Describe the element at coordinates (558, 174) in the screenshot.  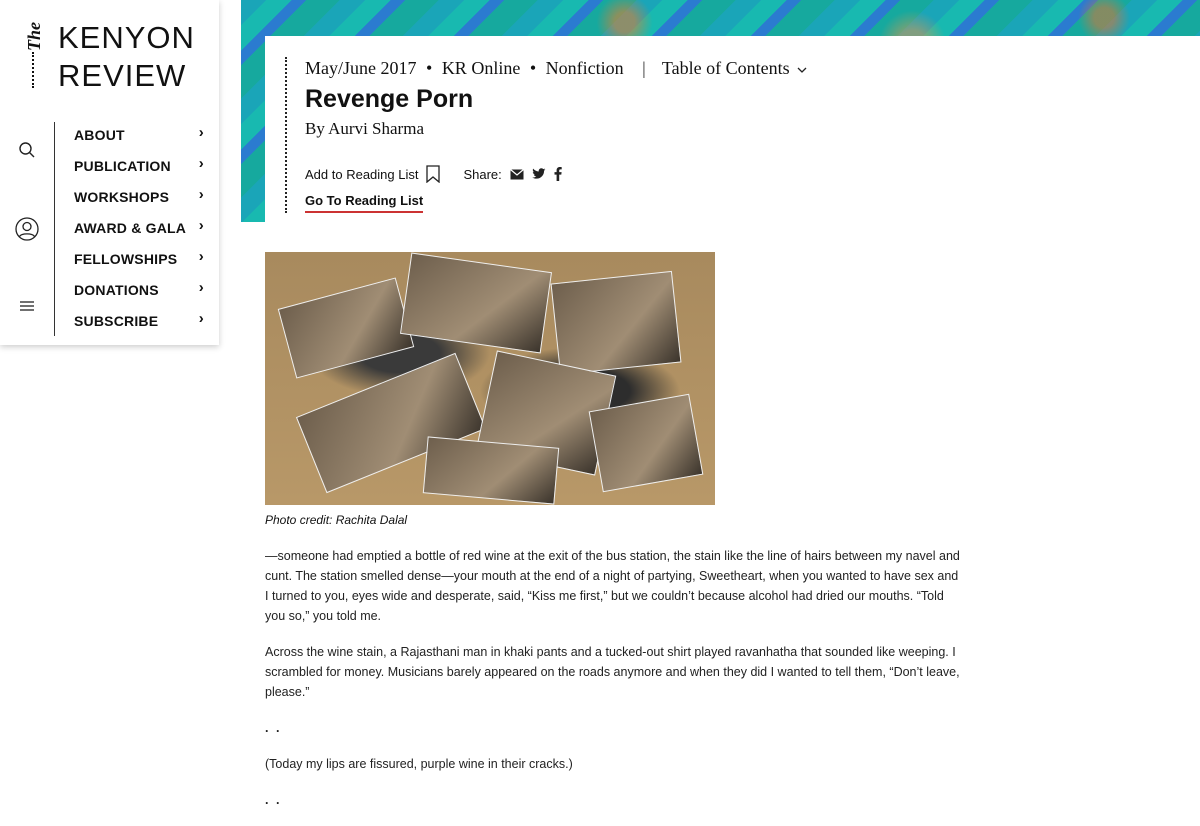
I see `facebook-icon` at that location.